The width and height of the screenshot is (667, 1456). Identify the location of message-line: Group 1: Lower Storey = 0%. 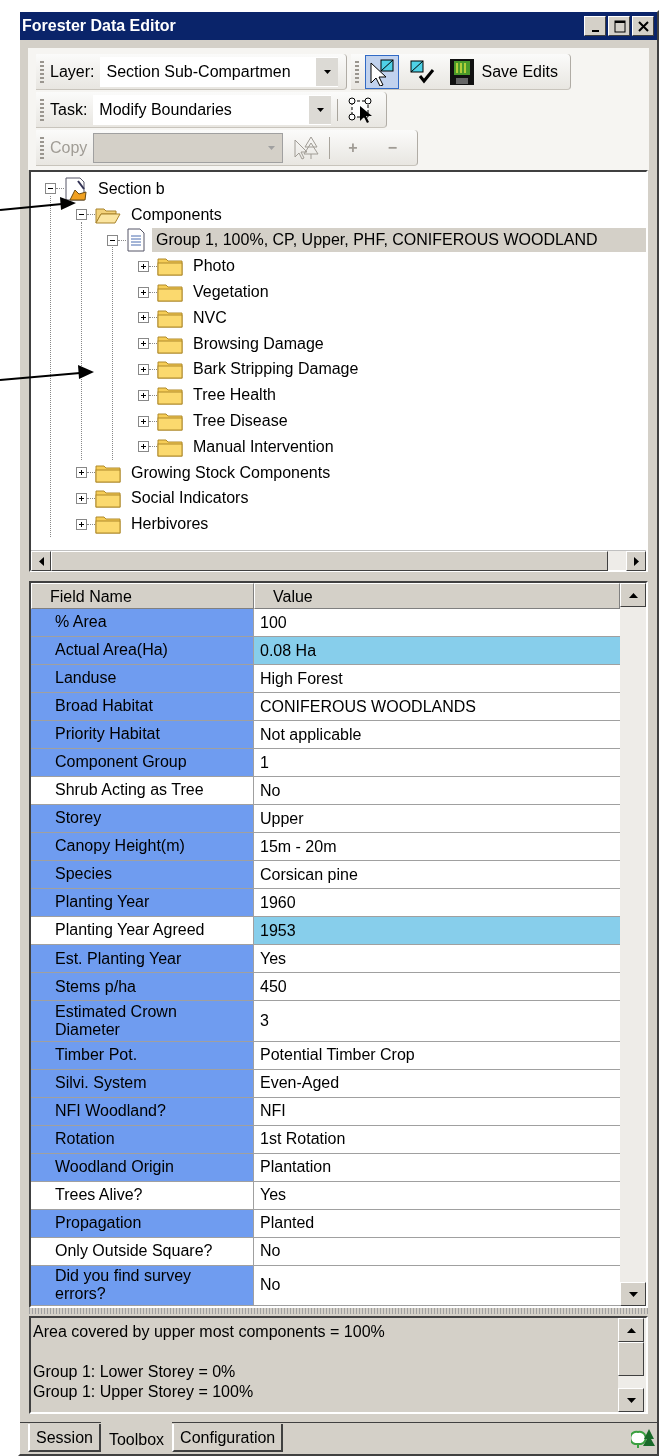
(135, 1372).